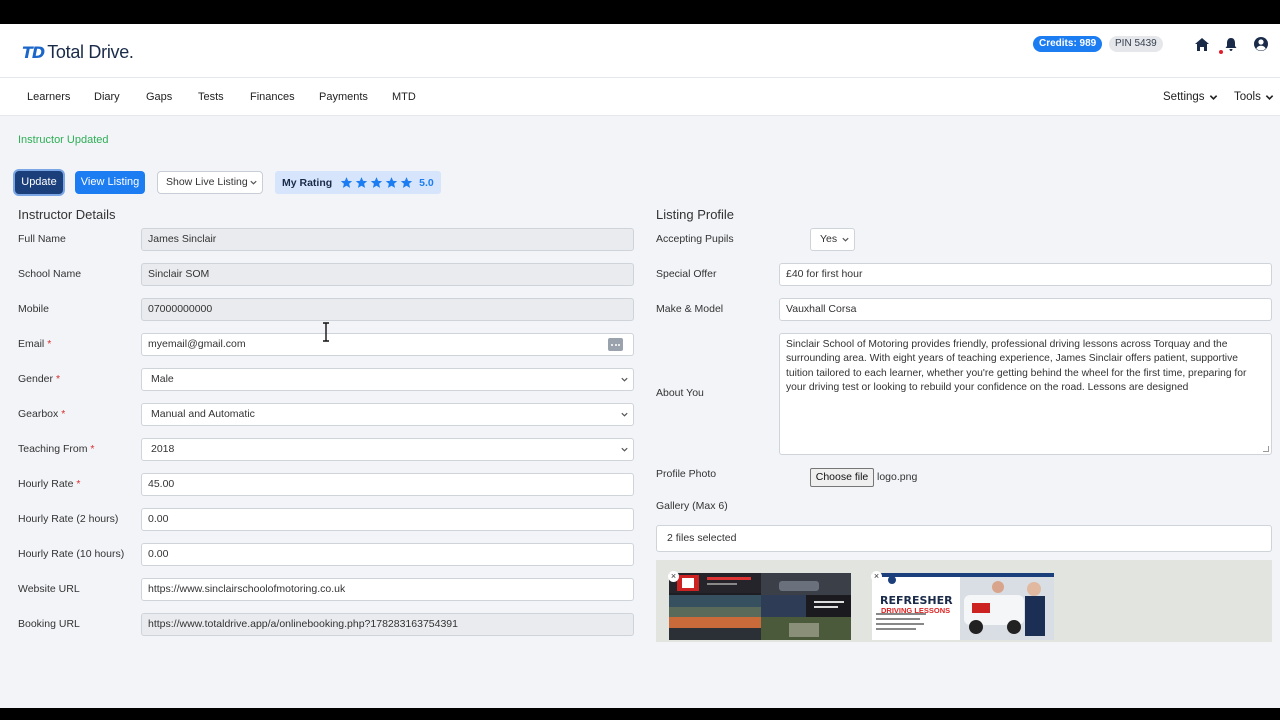 This screenshot has height=720, width=1280. I want to click on view-listing-button: View Listing, so click(110, 182).